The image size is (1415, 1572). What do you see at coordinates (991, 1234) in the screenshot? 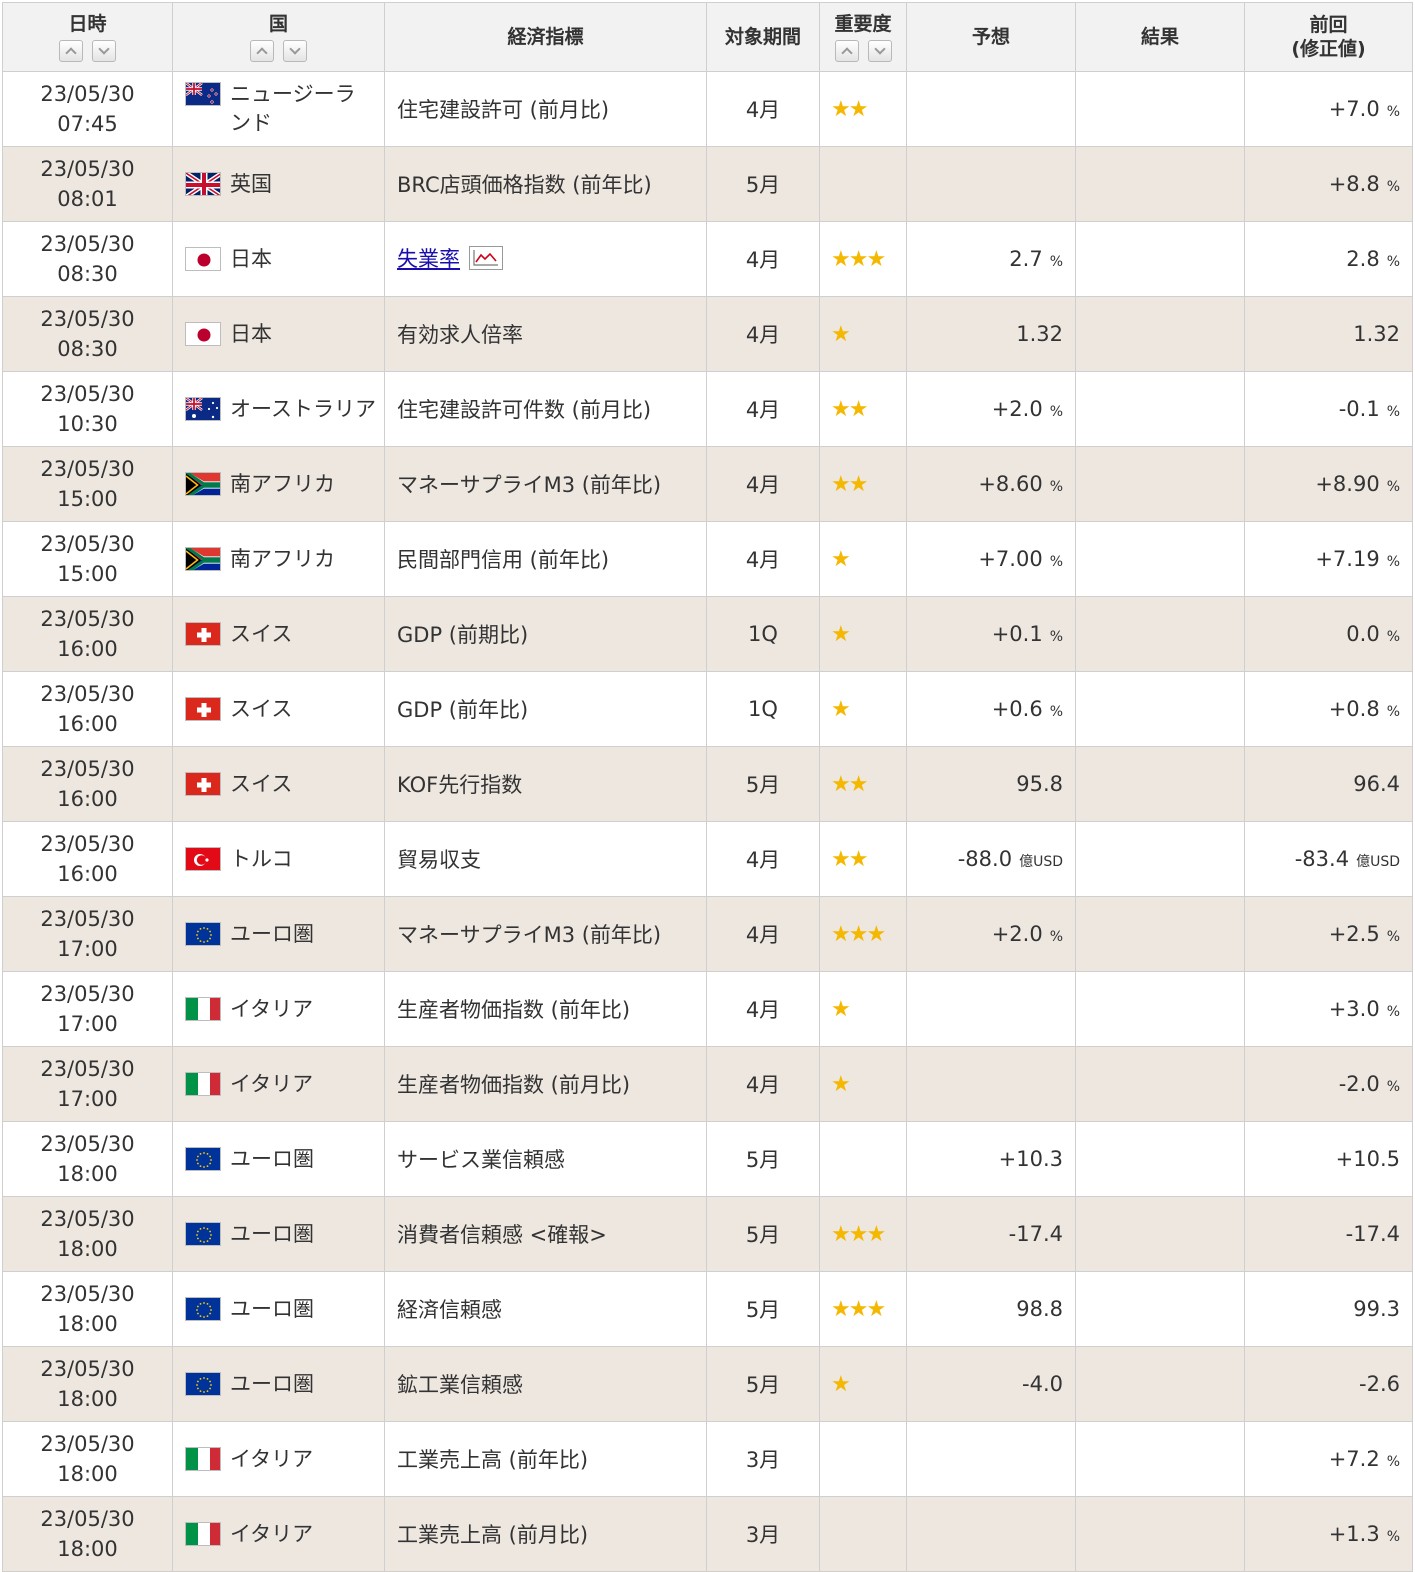
I see `forecast-cell: -17.4` at bounding box center [991, 1234].